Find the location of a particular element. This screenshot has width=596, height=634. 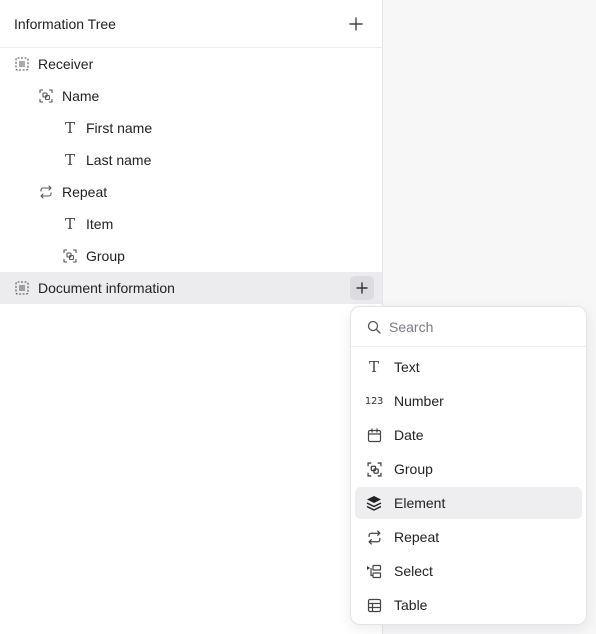

tree-item-label: First name is located at coordinates (119, 128).